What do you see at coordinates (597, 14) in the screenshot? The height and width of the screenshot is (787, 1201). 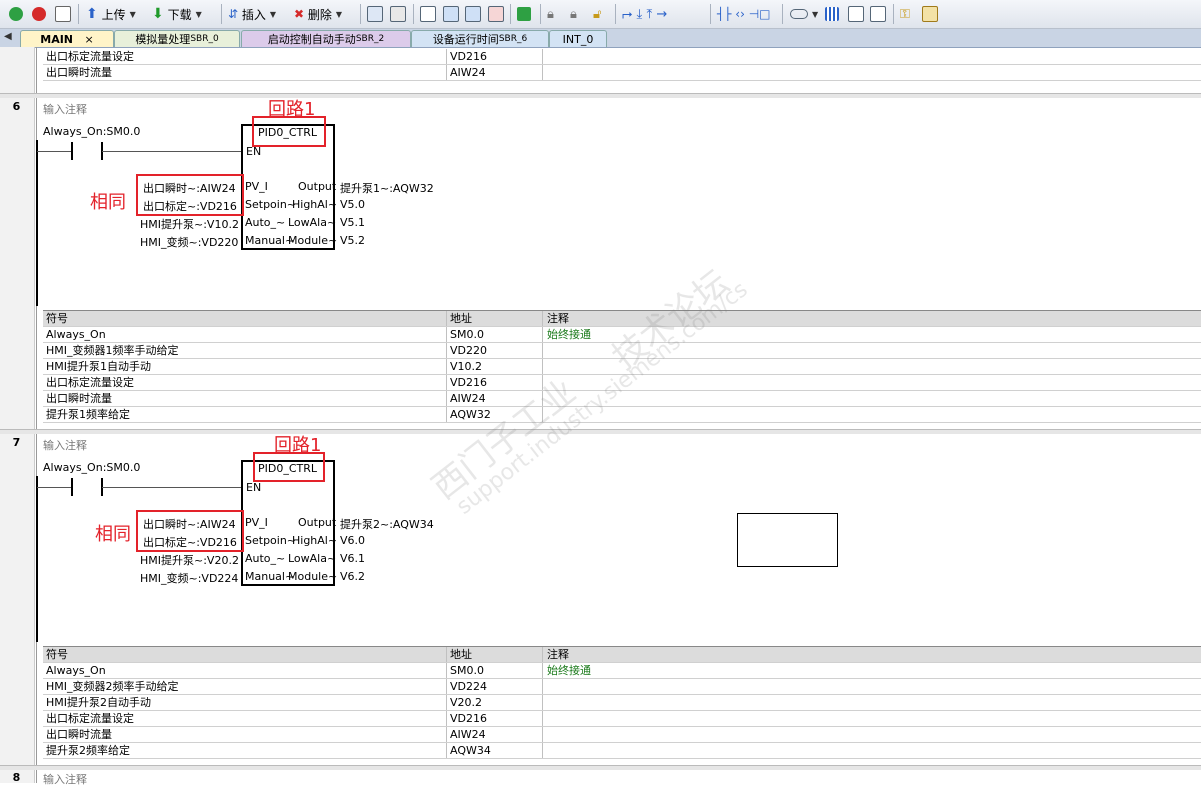 I see `lock-button-3: 🔓︎` at bounding box center [597, 14].